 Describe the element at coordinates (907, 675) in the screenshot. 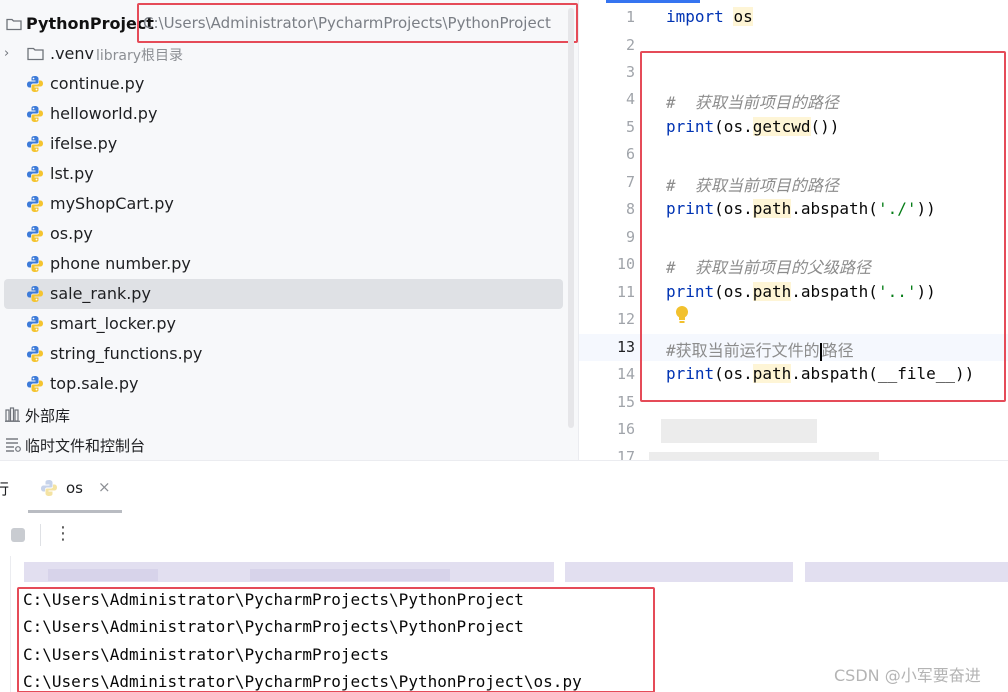

I see `watermark: CSDN @小军要奋进` at that location.